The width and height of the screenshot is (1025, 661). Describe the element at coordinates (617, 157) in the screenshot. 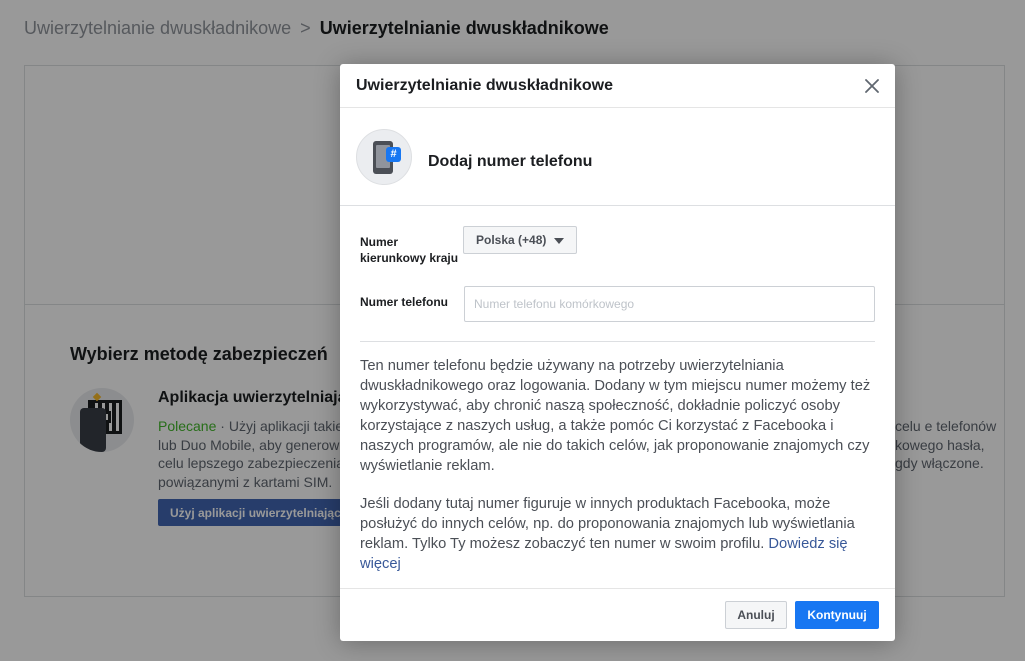

I see `dialog-hero: # Dodaj numer telefonu` at that location.